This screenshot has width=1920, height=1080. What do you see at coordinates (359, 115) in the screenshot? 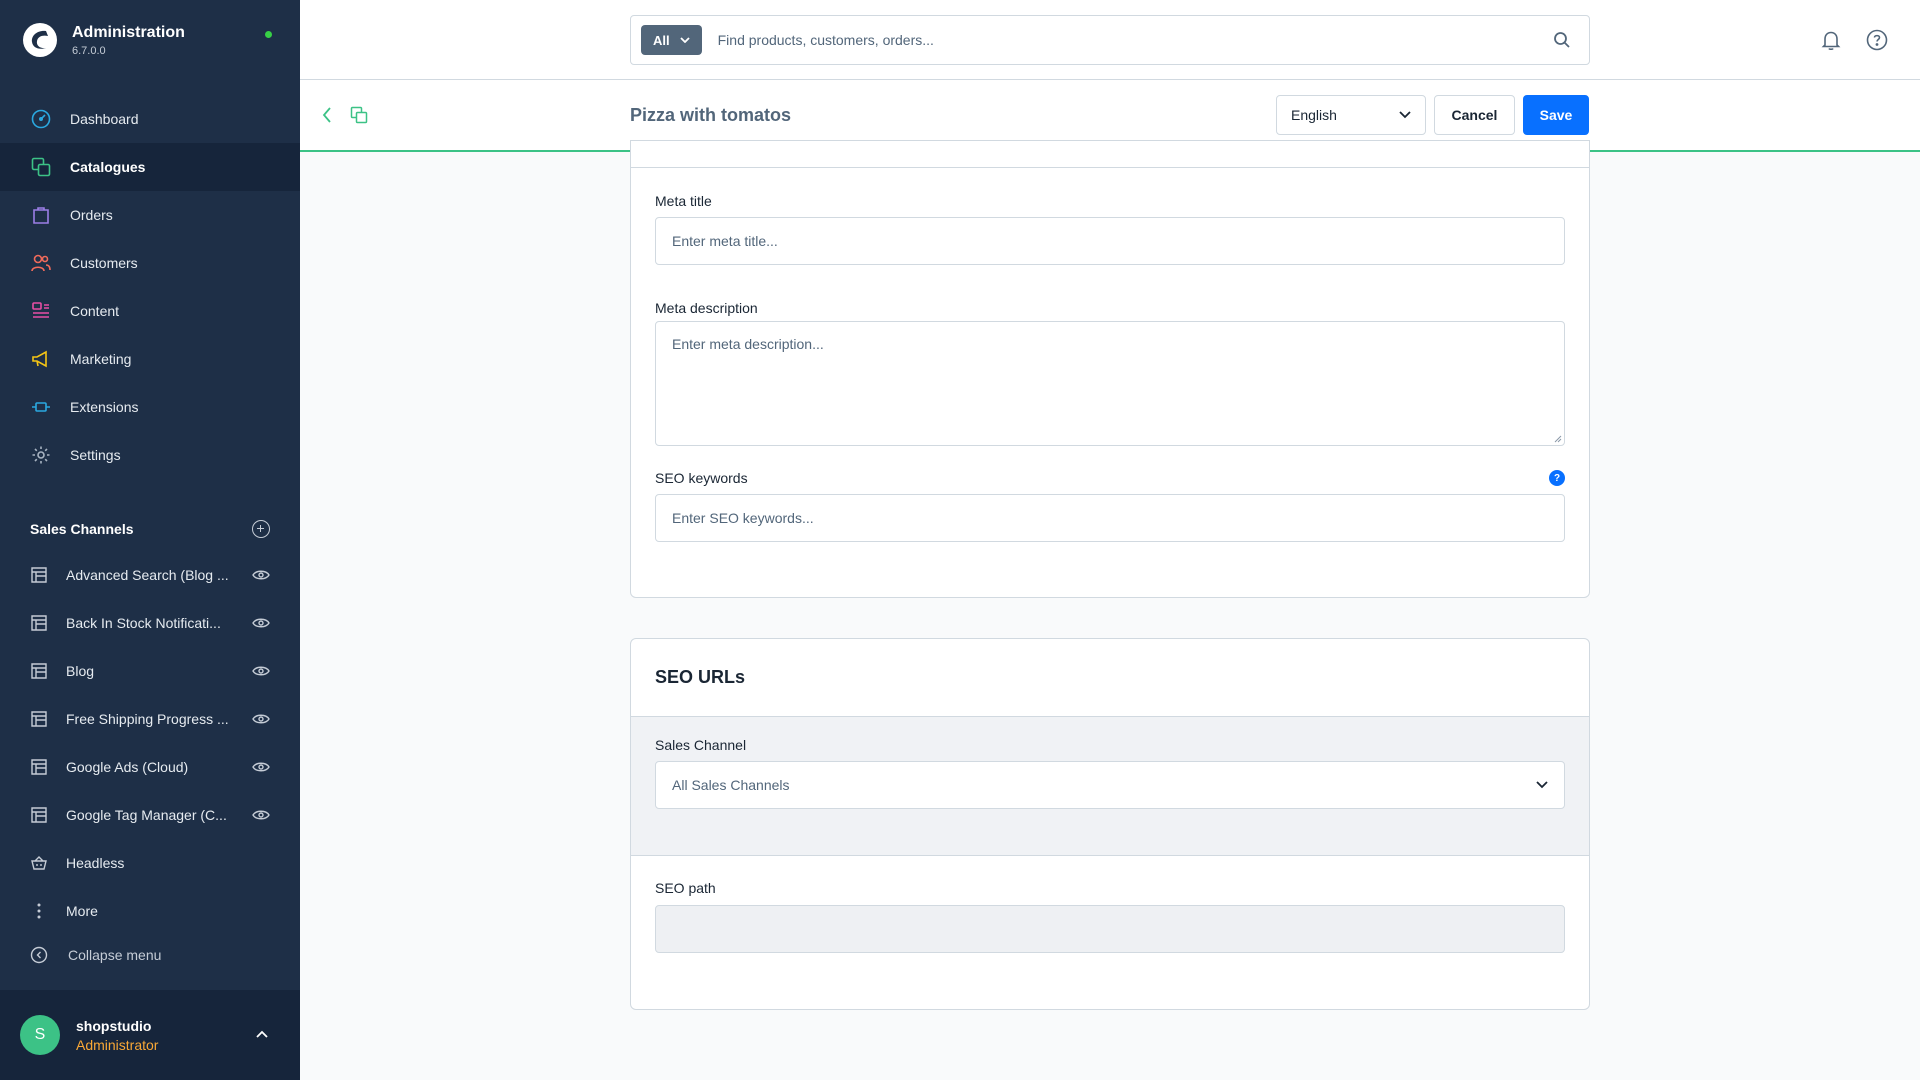
I see `copy-icon` at bounding box center [359, 115].